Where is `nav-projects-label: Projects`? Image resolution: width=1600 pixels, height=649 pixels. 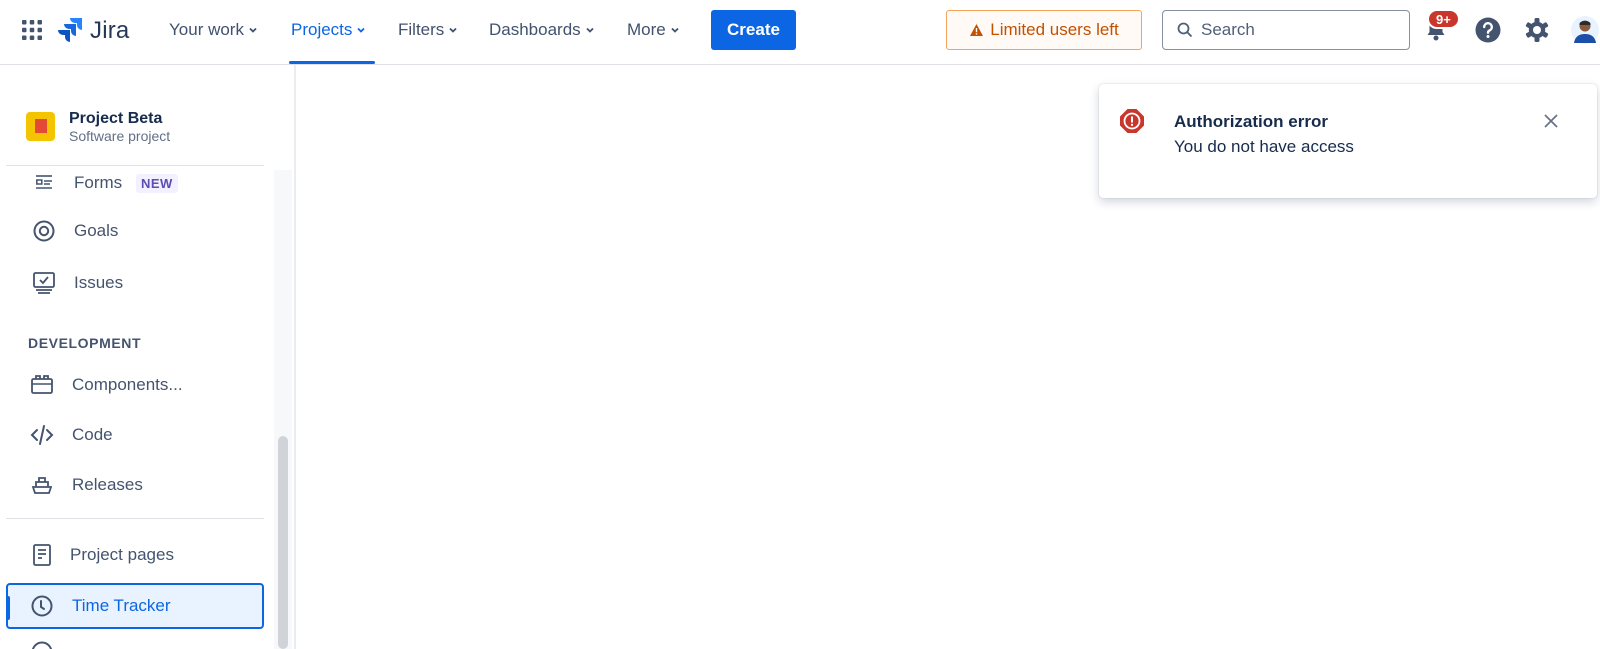 nav-projects-label: Projects is located at coordinates (322, 29).